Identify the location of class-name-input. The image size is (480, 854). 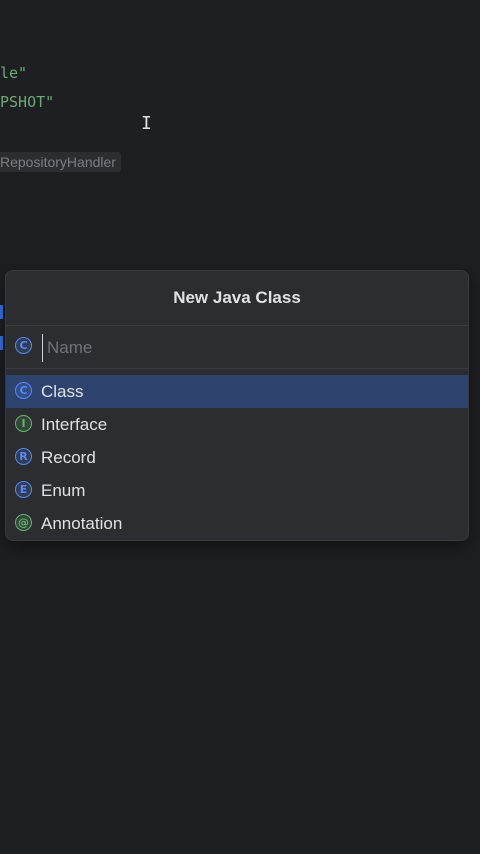
(250, 348).